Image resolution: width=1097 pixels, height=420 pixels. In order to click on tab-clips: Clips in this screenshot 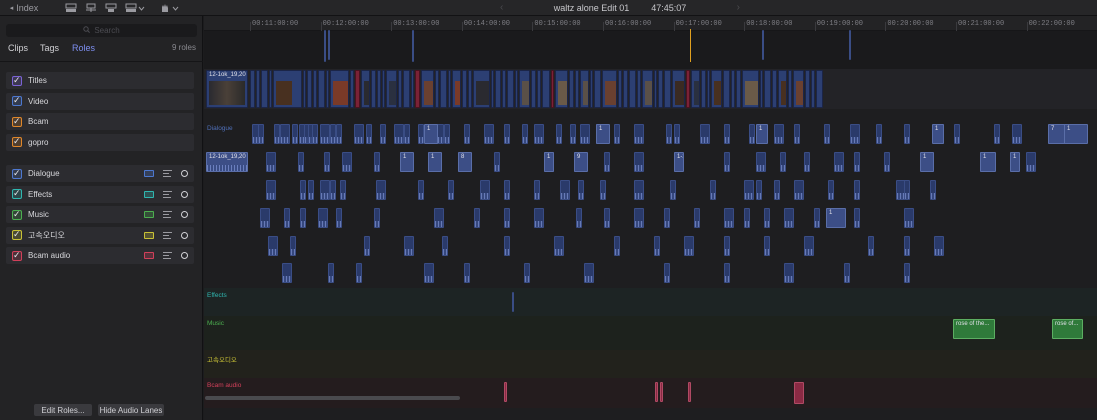, I will do `click(18, 48)`.